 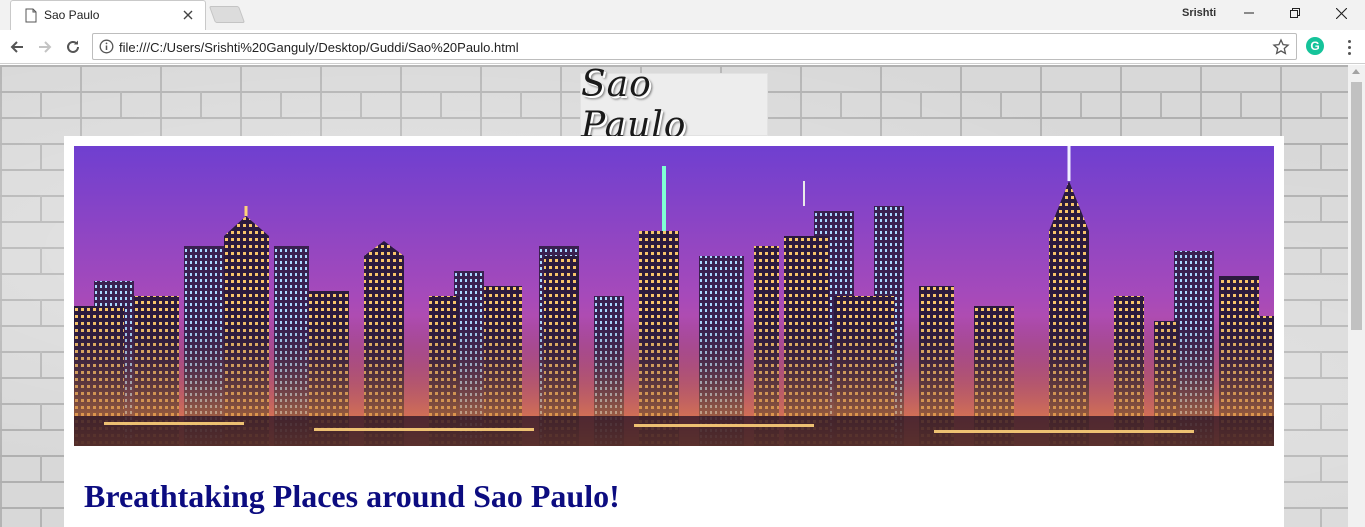 I want to click on bookmark-star-icon, so click(x=1281, y=47).